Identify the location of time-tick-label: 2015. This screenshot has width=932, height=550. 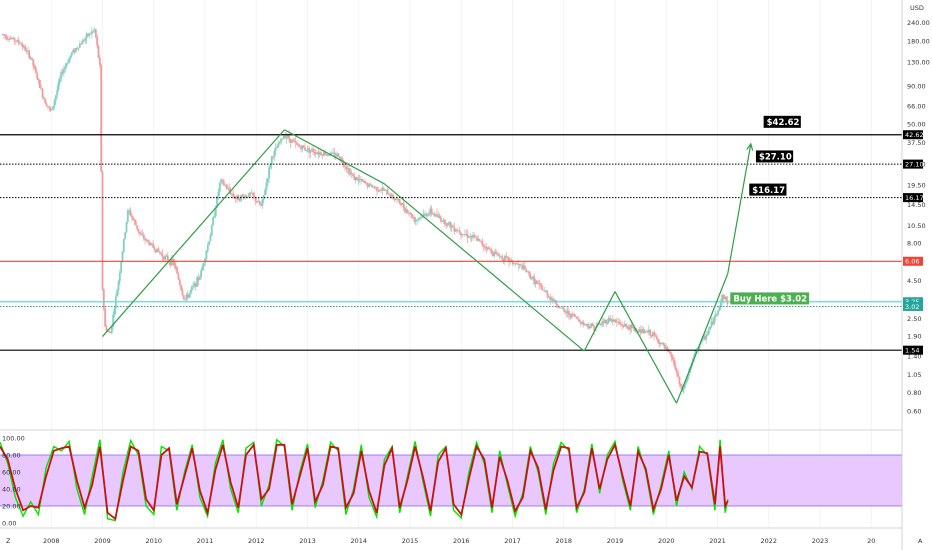
(410, 541).